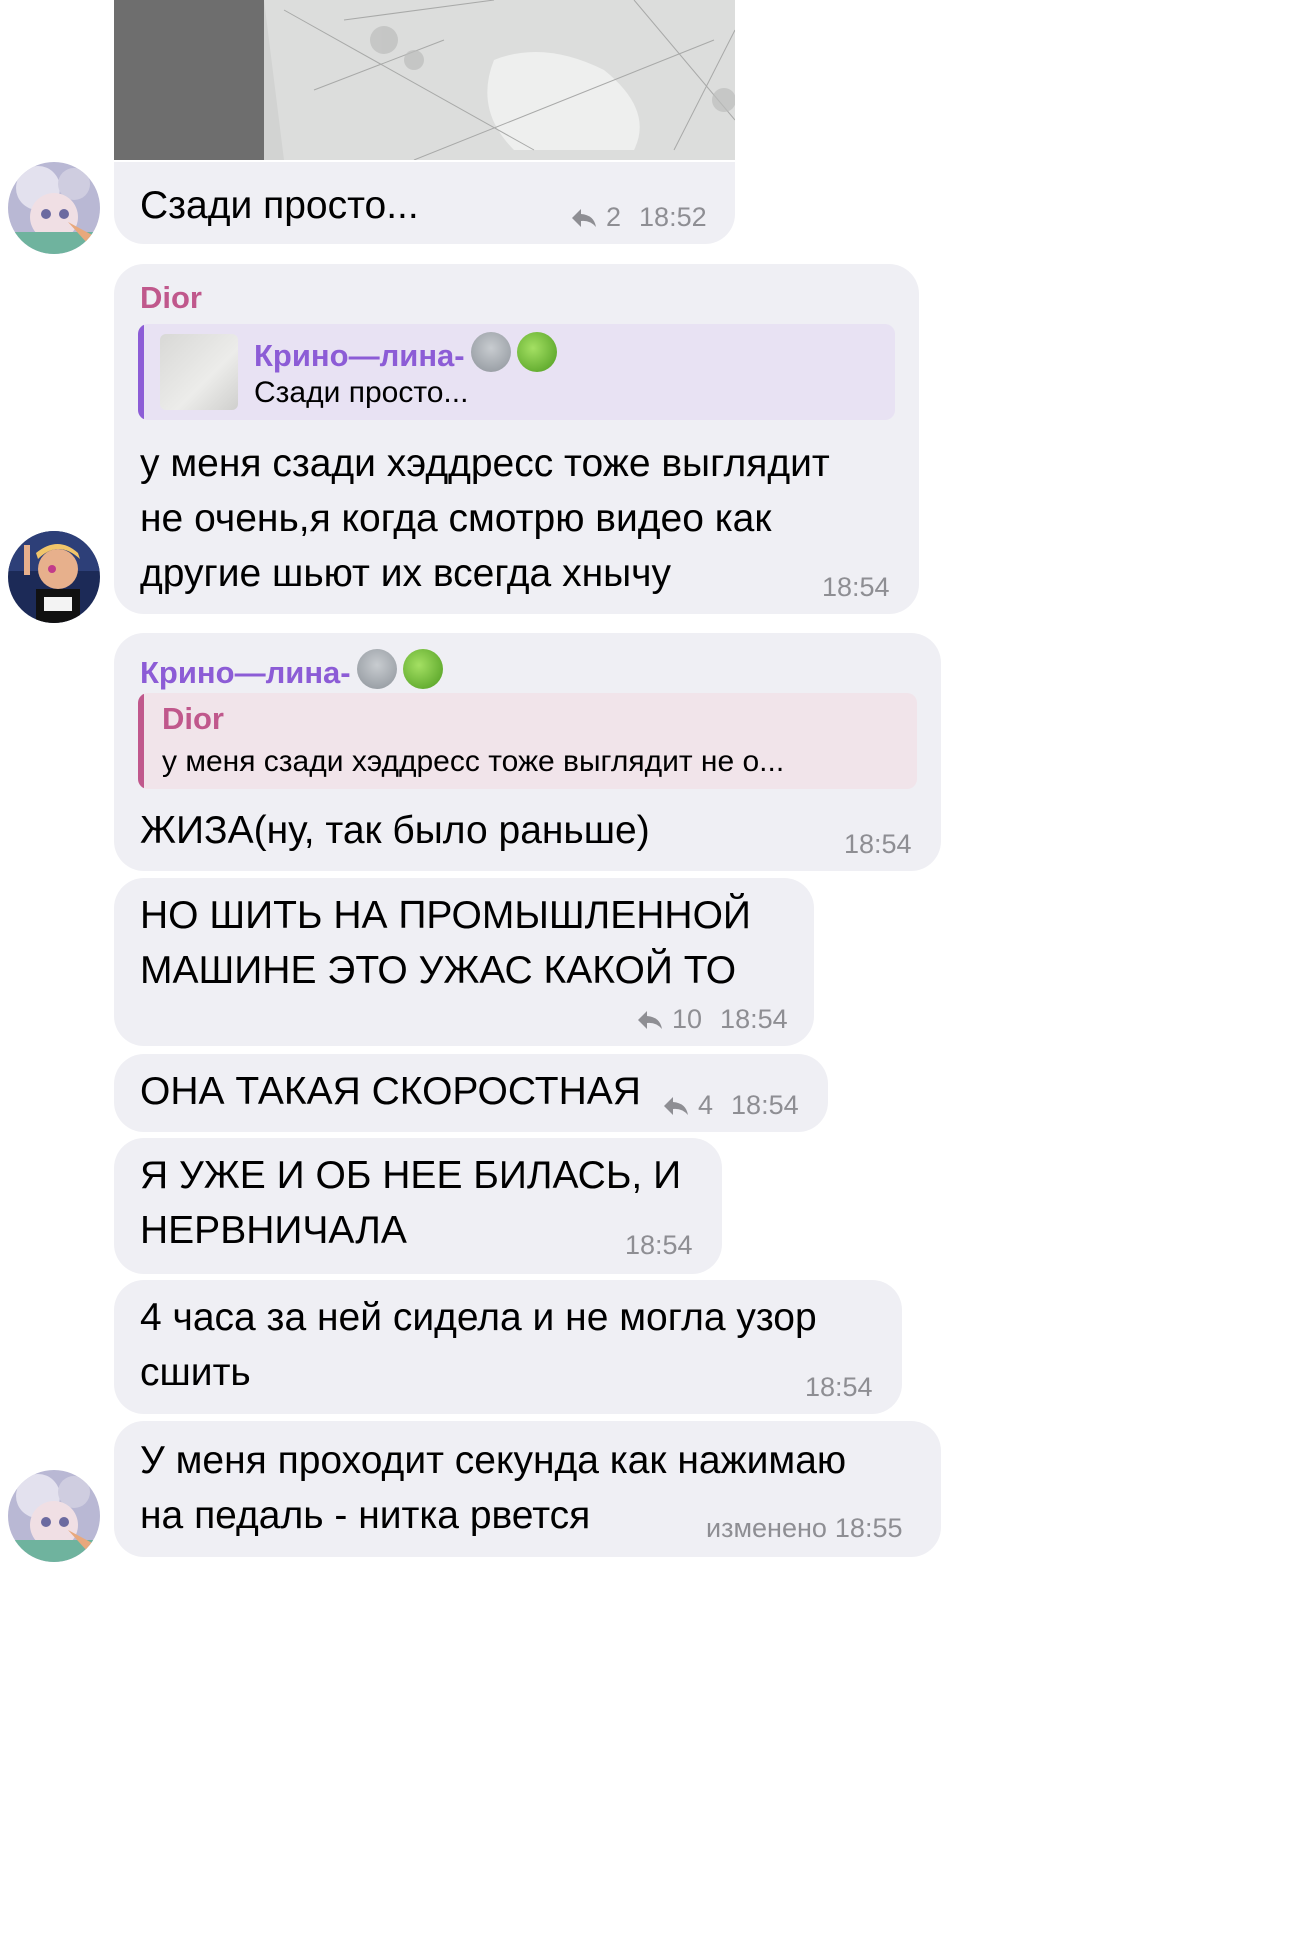 The width and height of the screenshot is (1290, 1934). What do you see at coordinates (445, 915) in the screenshot?
I see `message-text-line: НО ШИТЬ НА ПРОМЫШЛЕННОЙ` at bounding box center [445, 915].